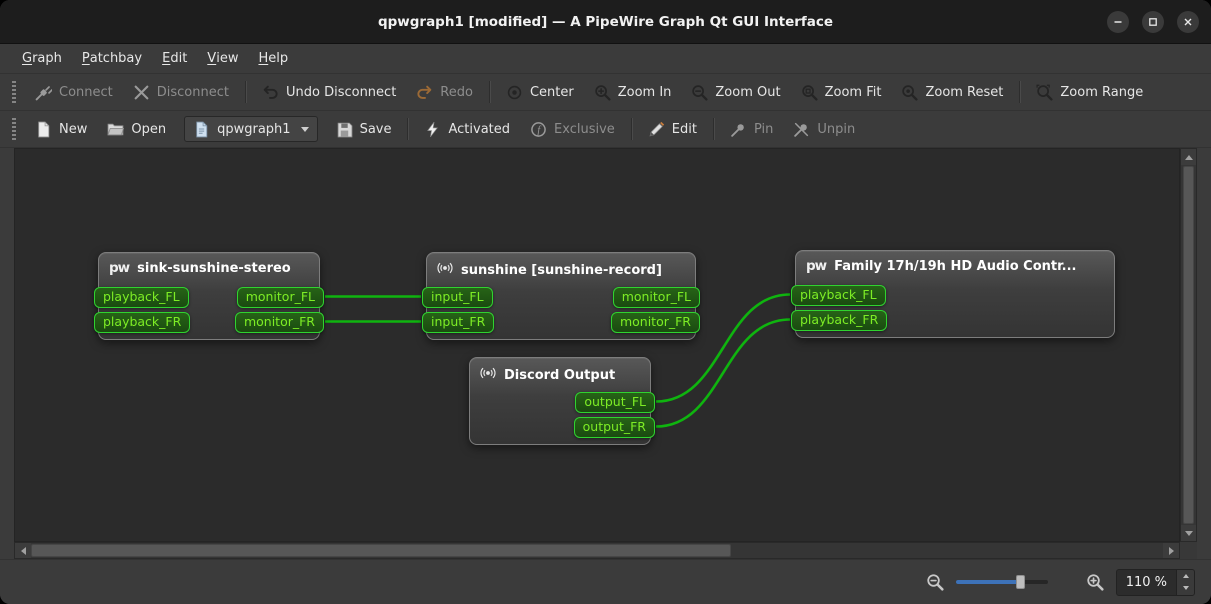 This screenshot has width=1211, height=604. What do you see at coordinates (1185, 588) in the screenshot?
I see `zoom-spin-down-button` at bounding box center [1185, 588].